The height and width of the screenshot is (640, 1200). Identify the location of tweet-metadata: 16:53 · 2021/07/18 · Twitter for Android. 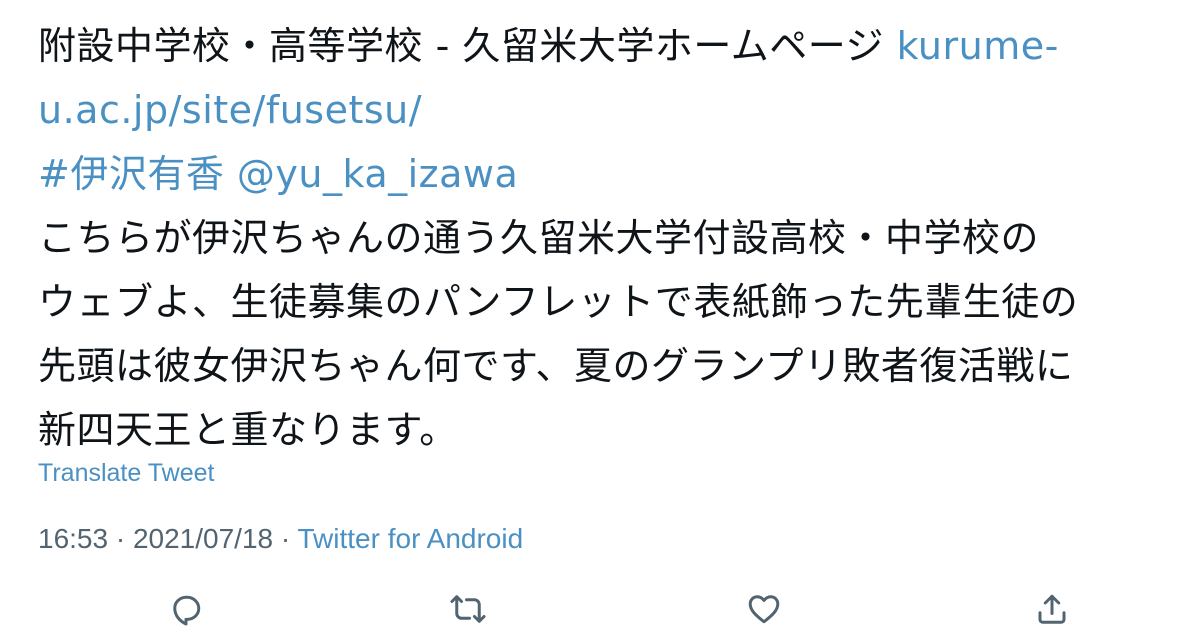
(280, 539).